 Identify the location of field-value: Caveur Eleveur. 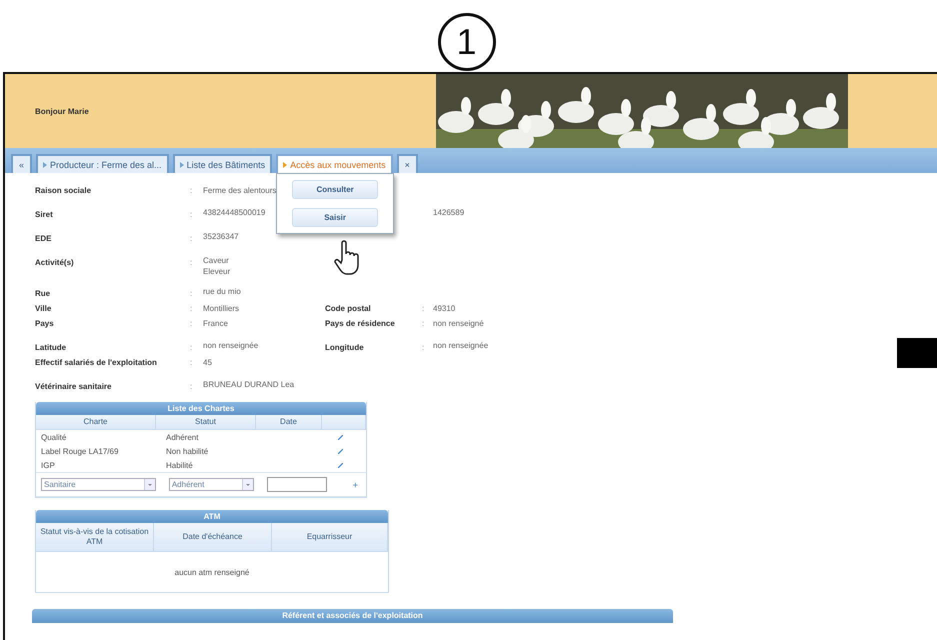
(217, 266).